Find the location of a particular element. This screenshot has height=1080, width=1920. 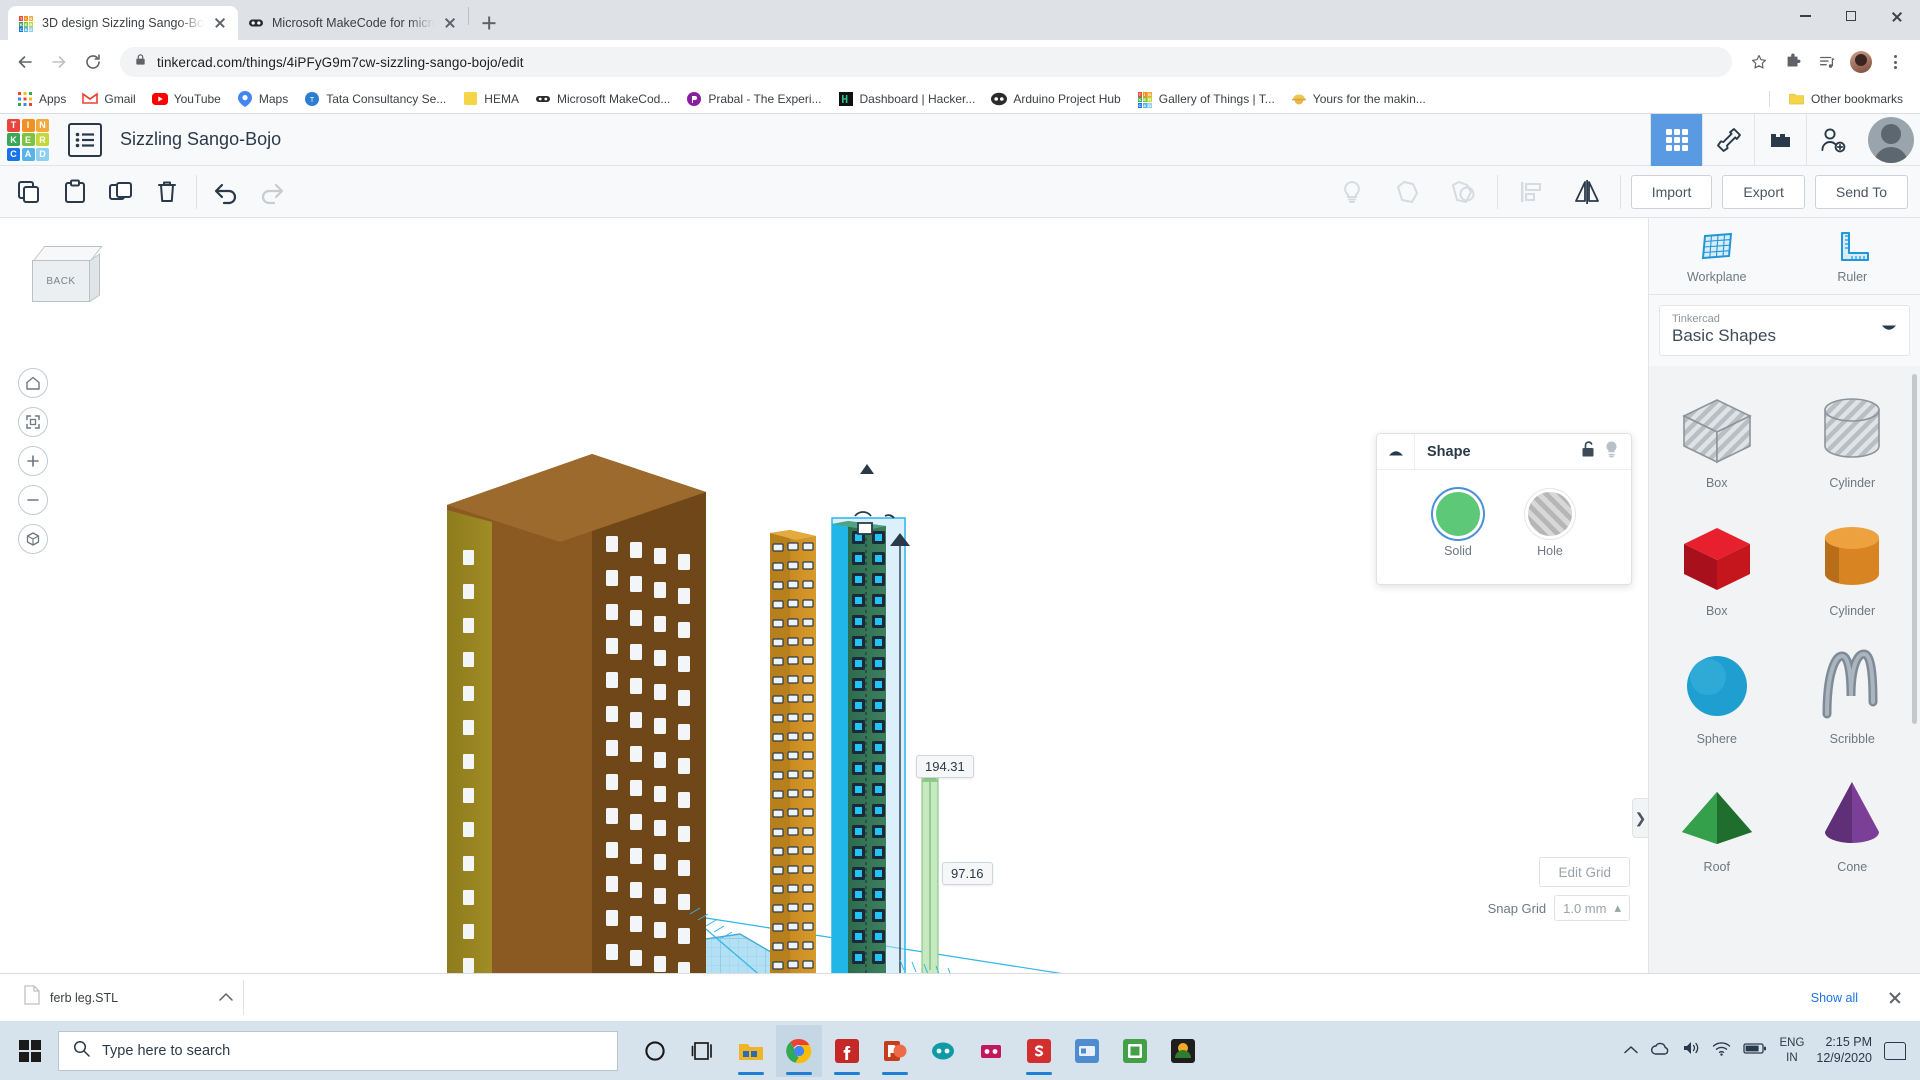

shape-library-select: Tinkercad Basic Shapes is located at coordinates (1784, 330).